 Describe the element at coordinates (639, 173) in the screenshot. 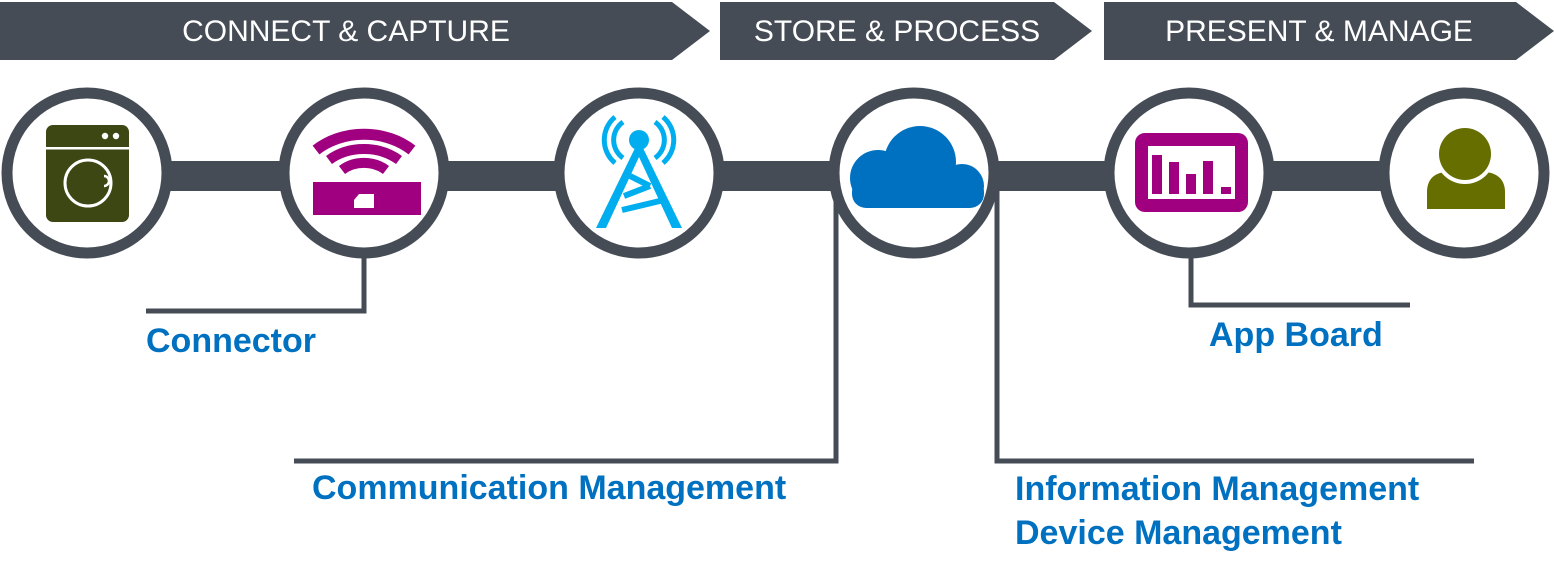

I see `node-circle-network` at that location.